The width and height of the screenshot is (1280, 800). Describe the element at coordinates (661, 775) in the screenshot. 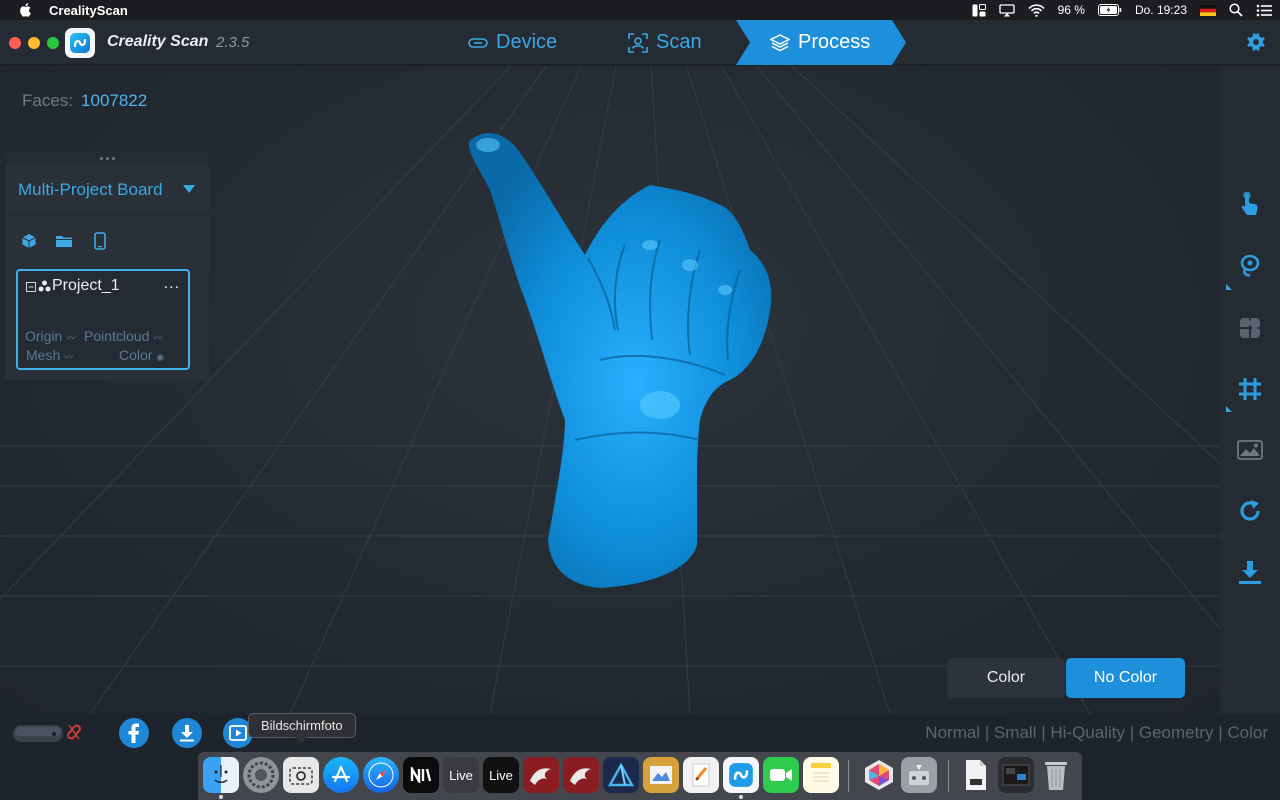

I see `preview-icon` at that location.